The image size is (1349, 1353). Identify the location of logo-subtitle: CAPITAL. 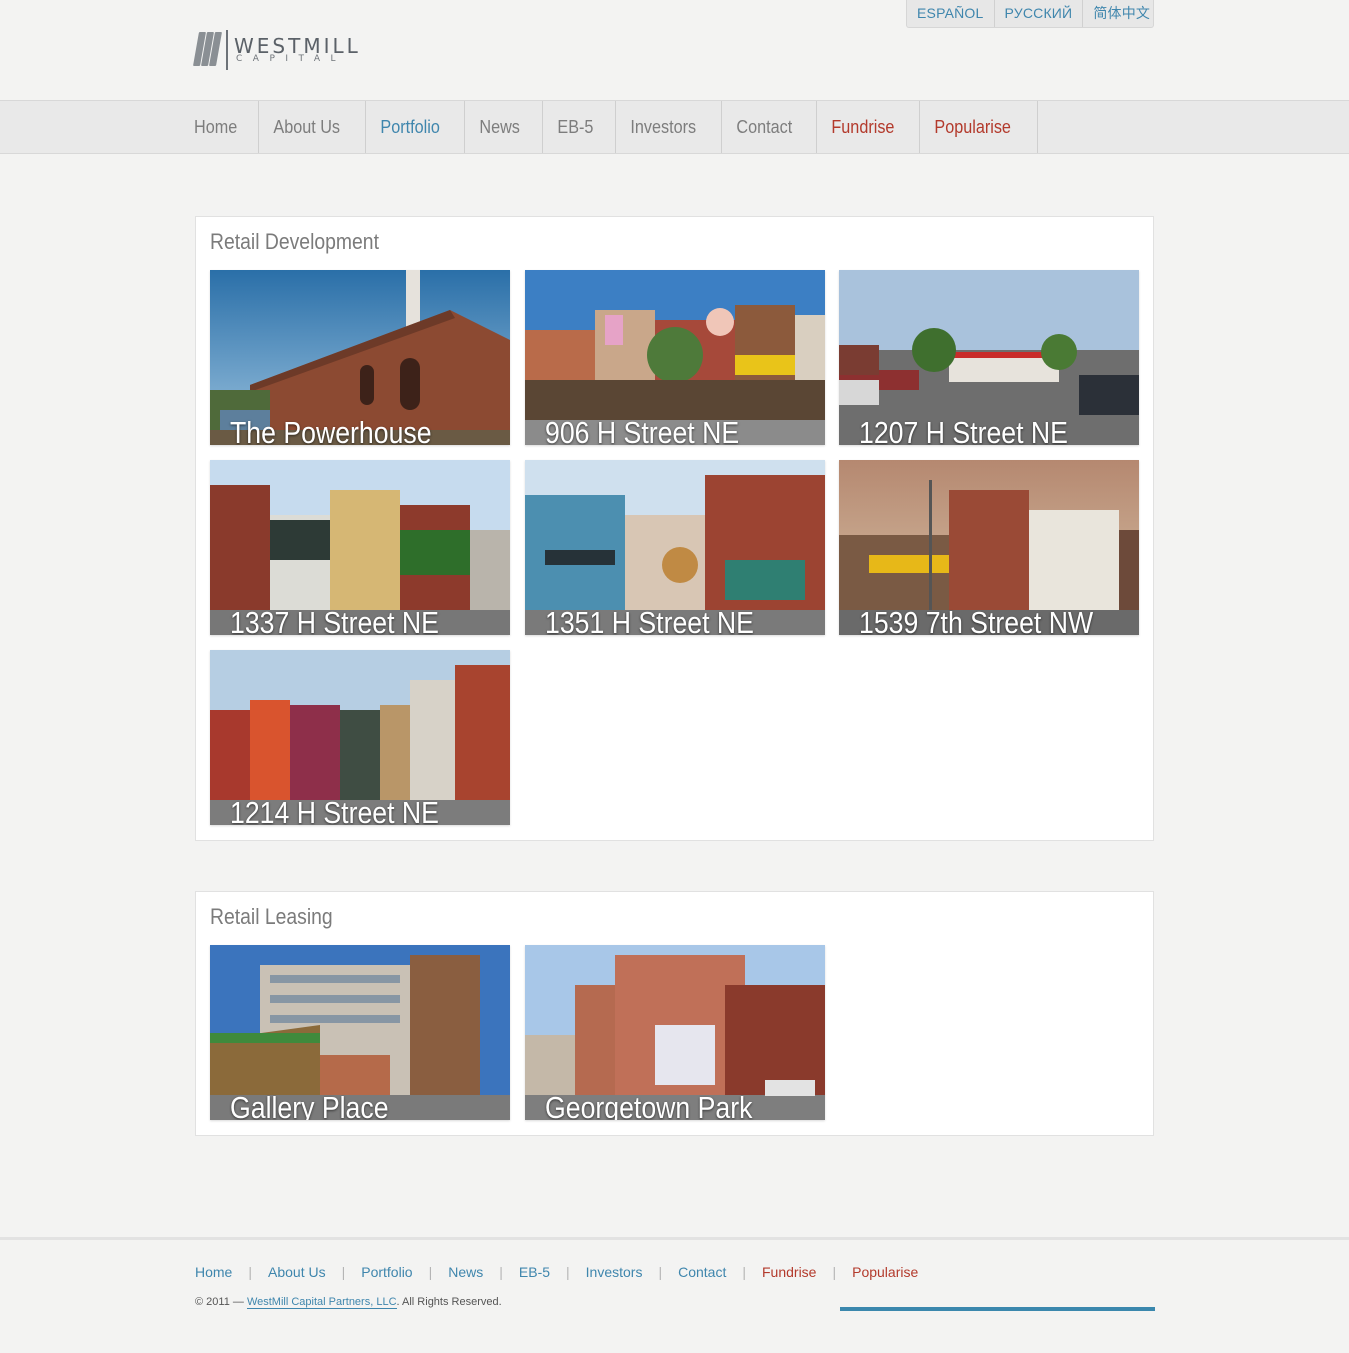
(291, 59).